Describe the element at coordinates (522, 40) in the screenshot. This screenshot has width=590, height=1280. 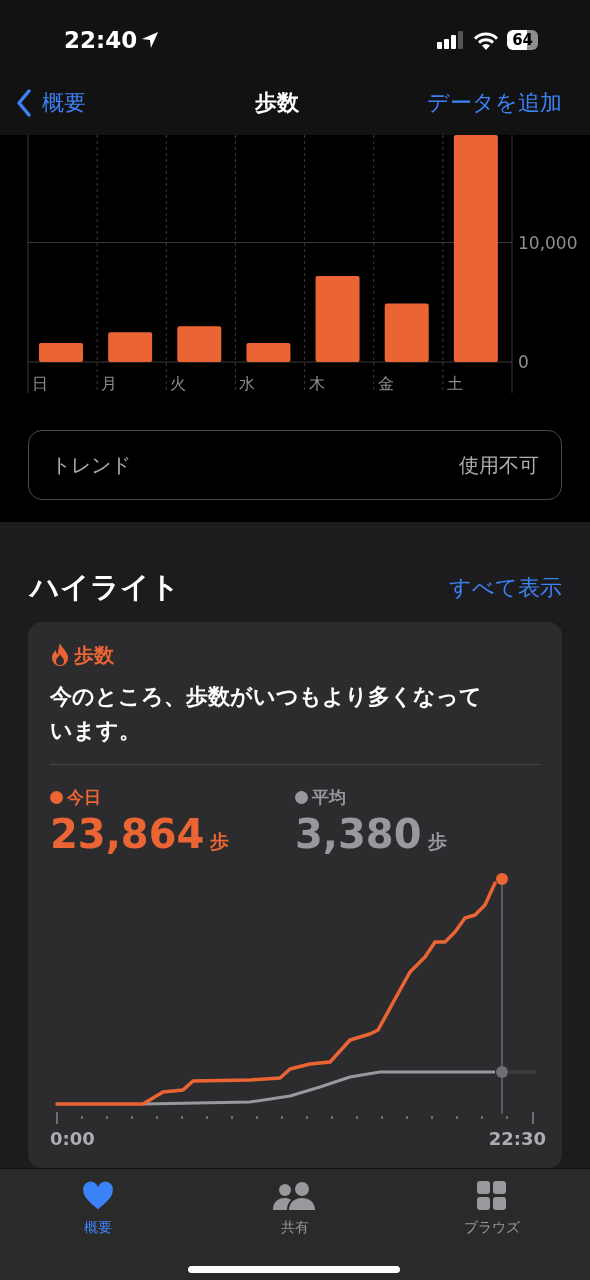
I see `battery-indicator: 64` at that location.